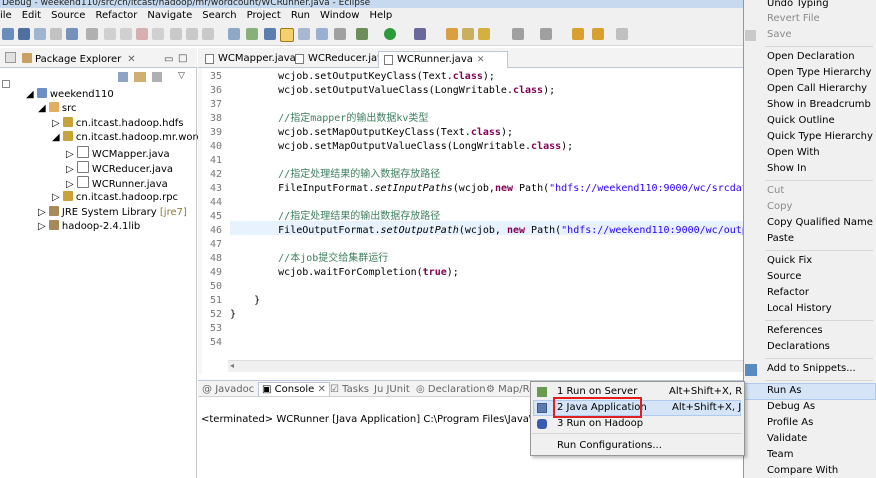  What do you see at coordinates (270, 34) in the screenshot?
I see `toggle-mark-icon` at bounding box center [270, 34].